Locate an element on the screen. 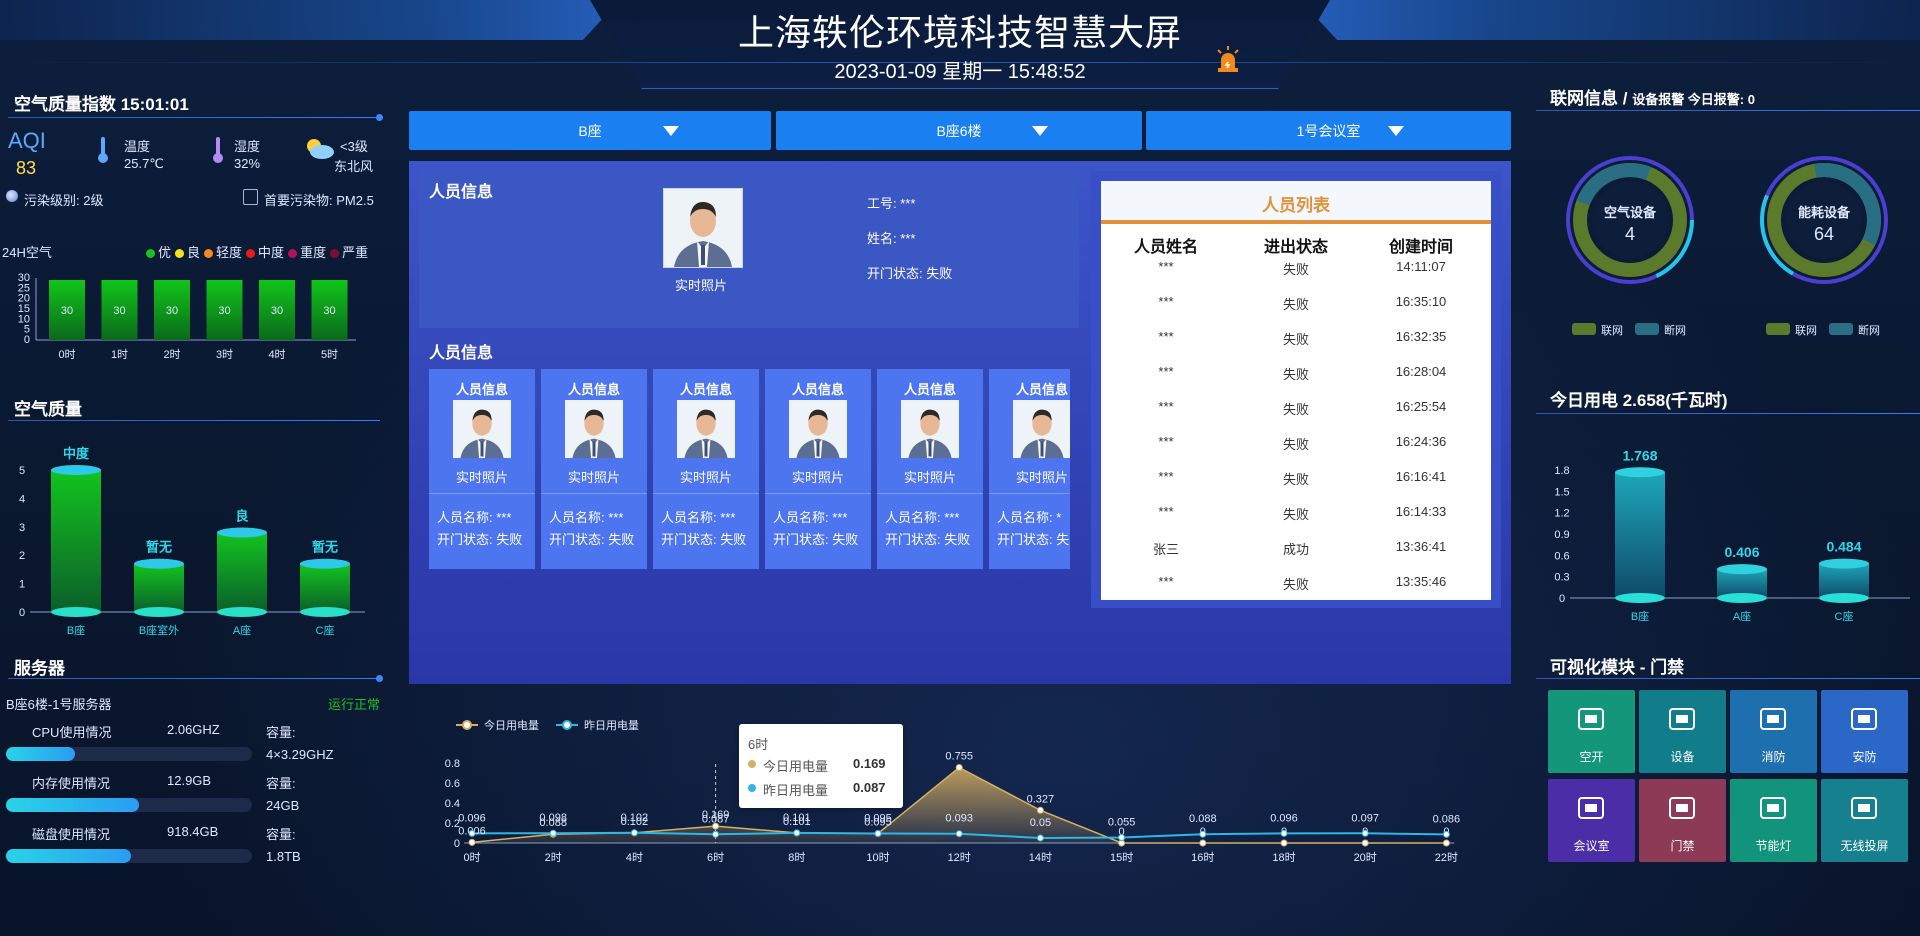 The height and width of the screenshot is (936, 1920). x-tick-label: 3时 is located at coordinates (224, 354).